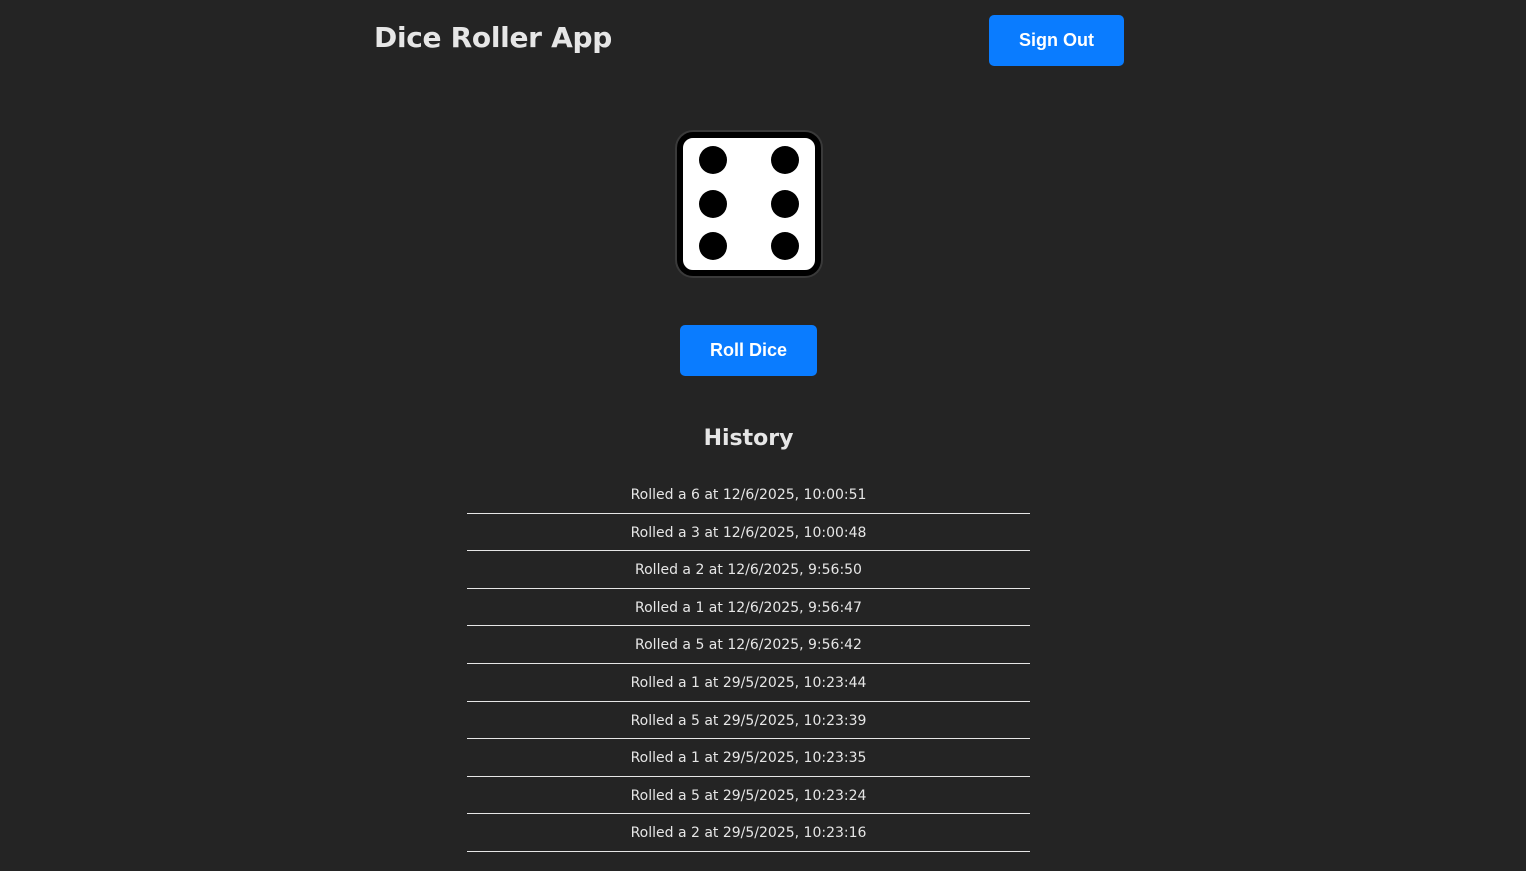 This screenshot has width=1526, height=871. Describe the element at coordinates (1056, 40) in the screenshot. I see `sign-out-button: Sign Out` at that location.